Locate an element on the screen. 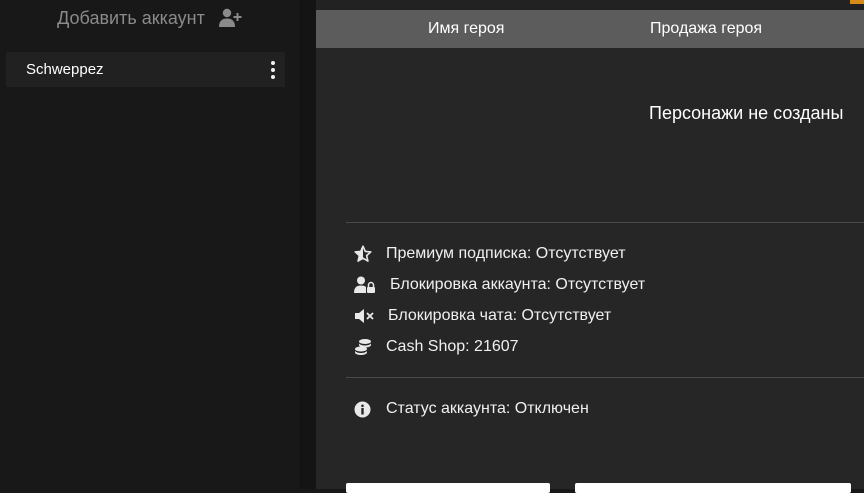  add-account-button: Добавить аккаунт is located at coordinates (150, 18).